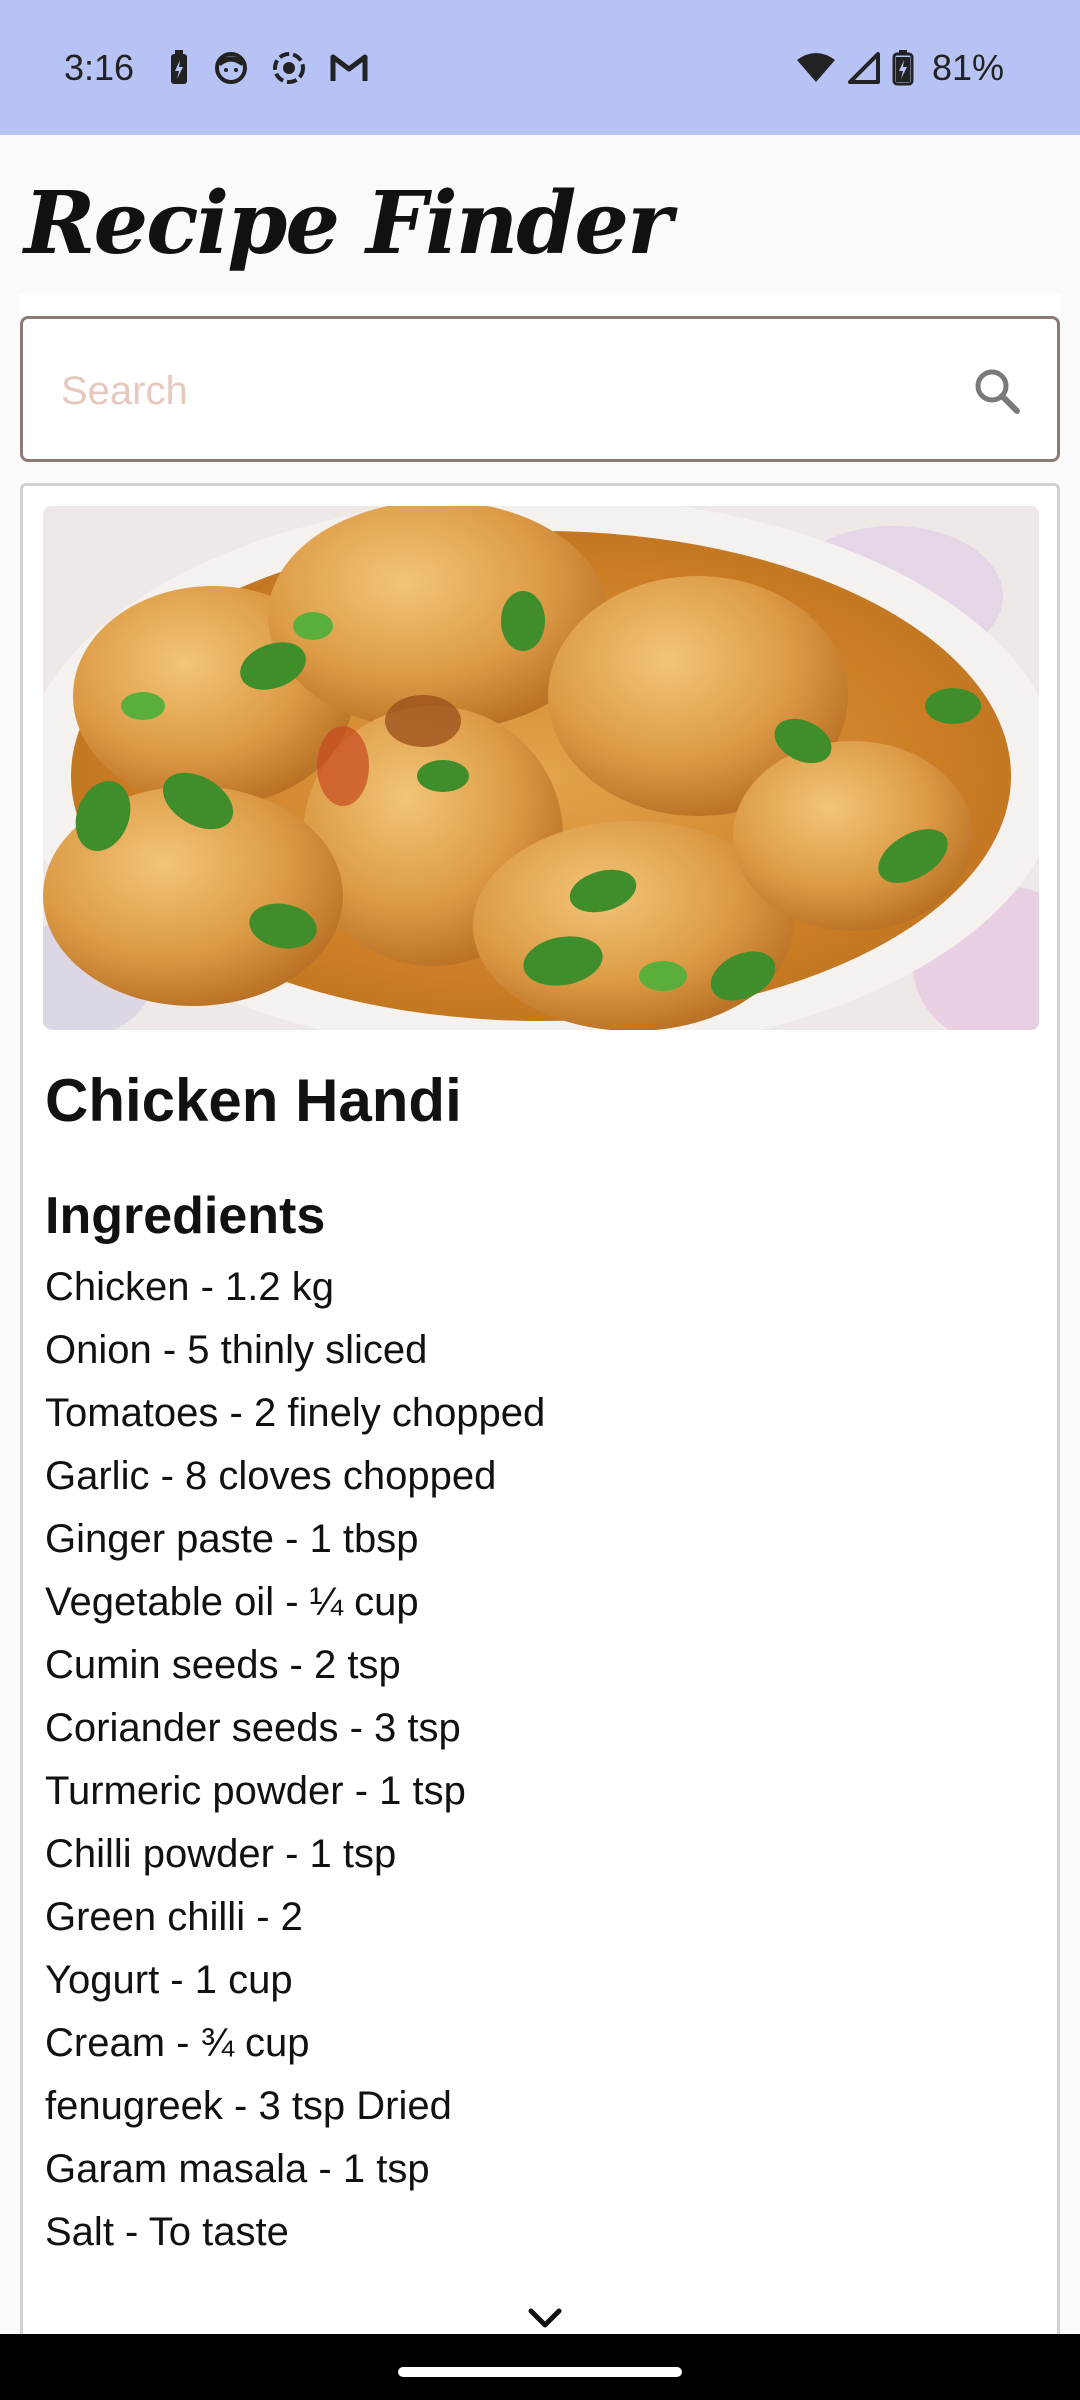  What do you see at coordinates (268, 68) in the screenshot?
I see `status-left-icons` at bounding box center [268, 68].